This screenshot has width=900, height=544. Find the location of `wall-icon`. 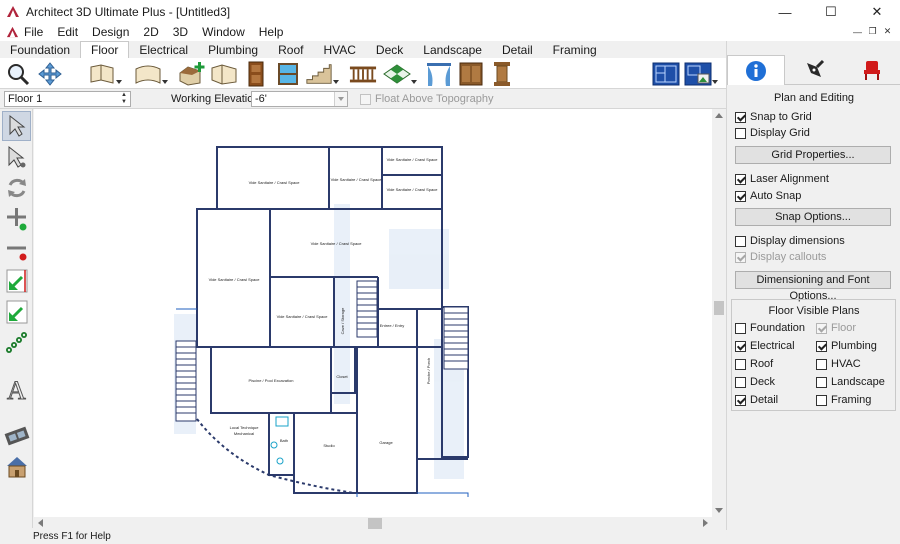

wall-icon is located at coordinates (105, 73).